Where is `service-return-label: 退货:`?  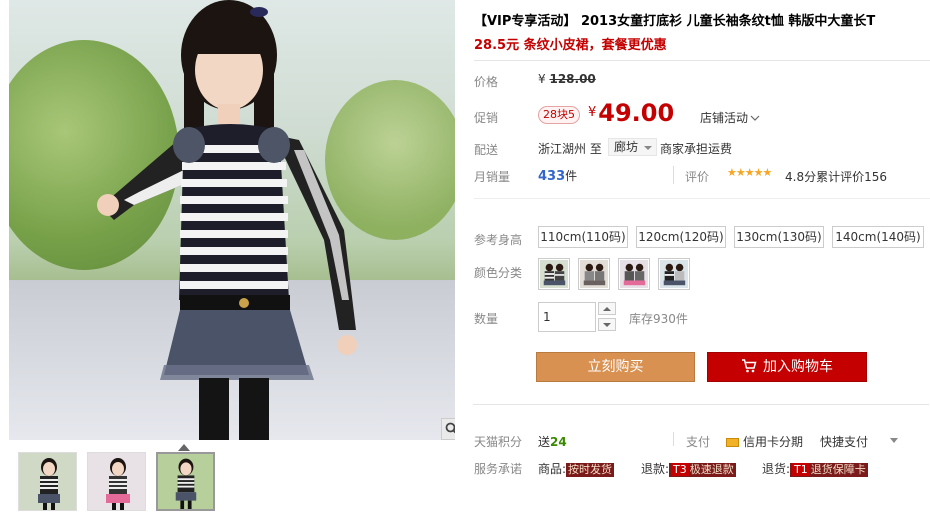 service-return-label: 退货: is located at coordinates (776, 469).